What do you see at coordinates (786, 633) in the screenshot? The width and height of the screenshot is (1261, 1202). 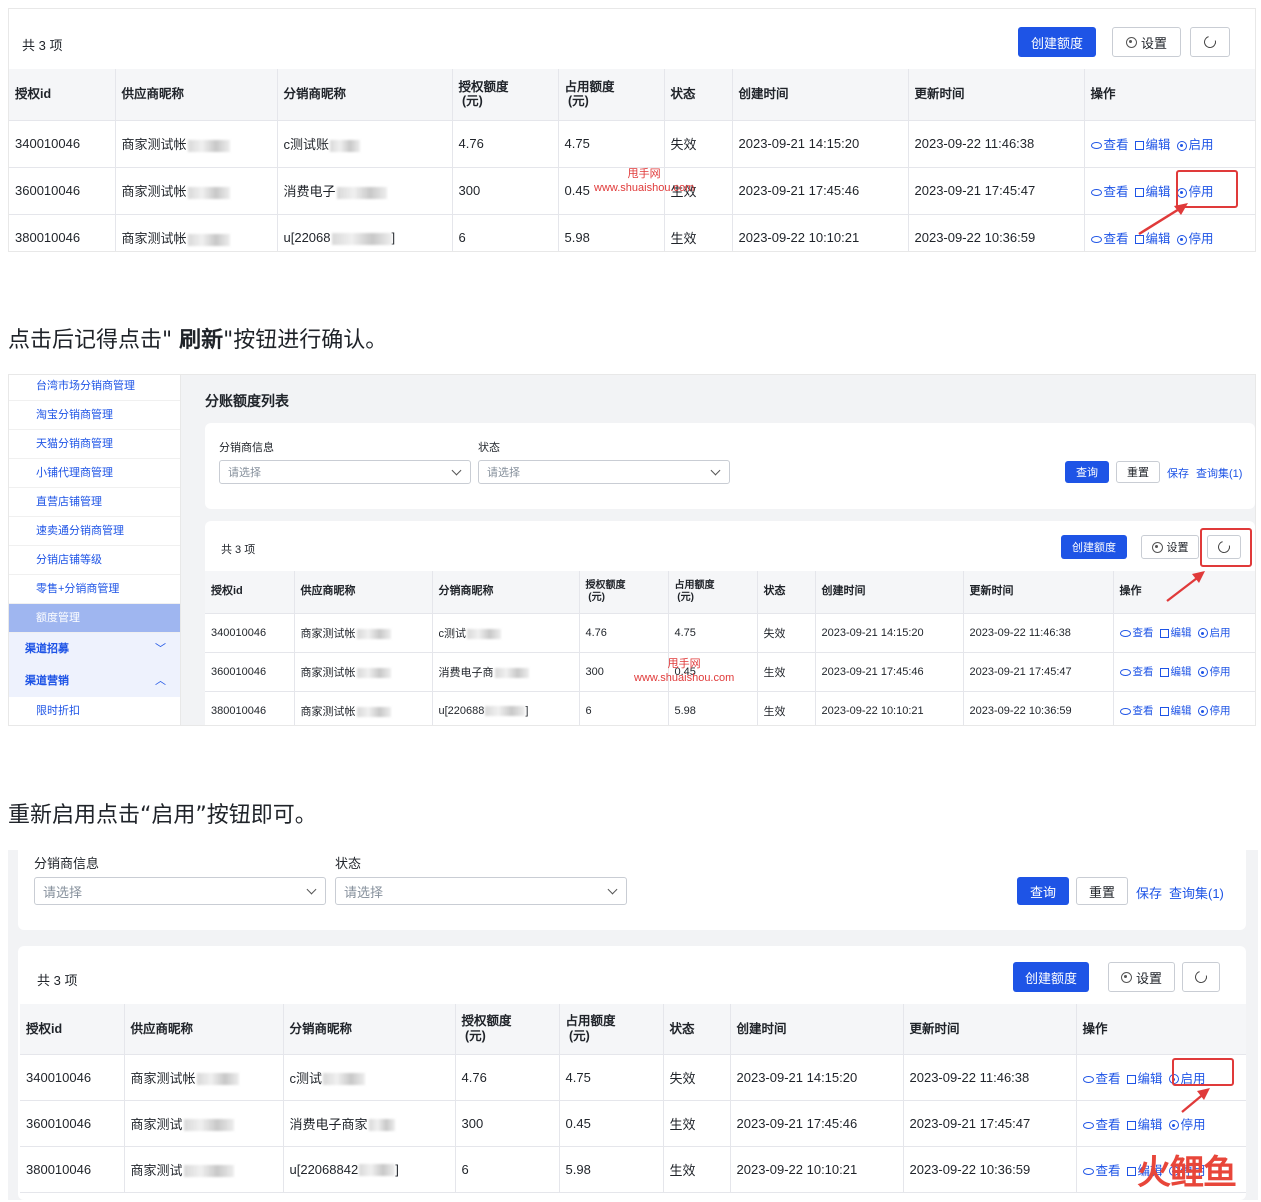 I see `cell-status: 失效` at bounding box center [786, 633].